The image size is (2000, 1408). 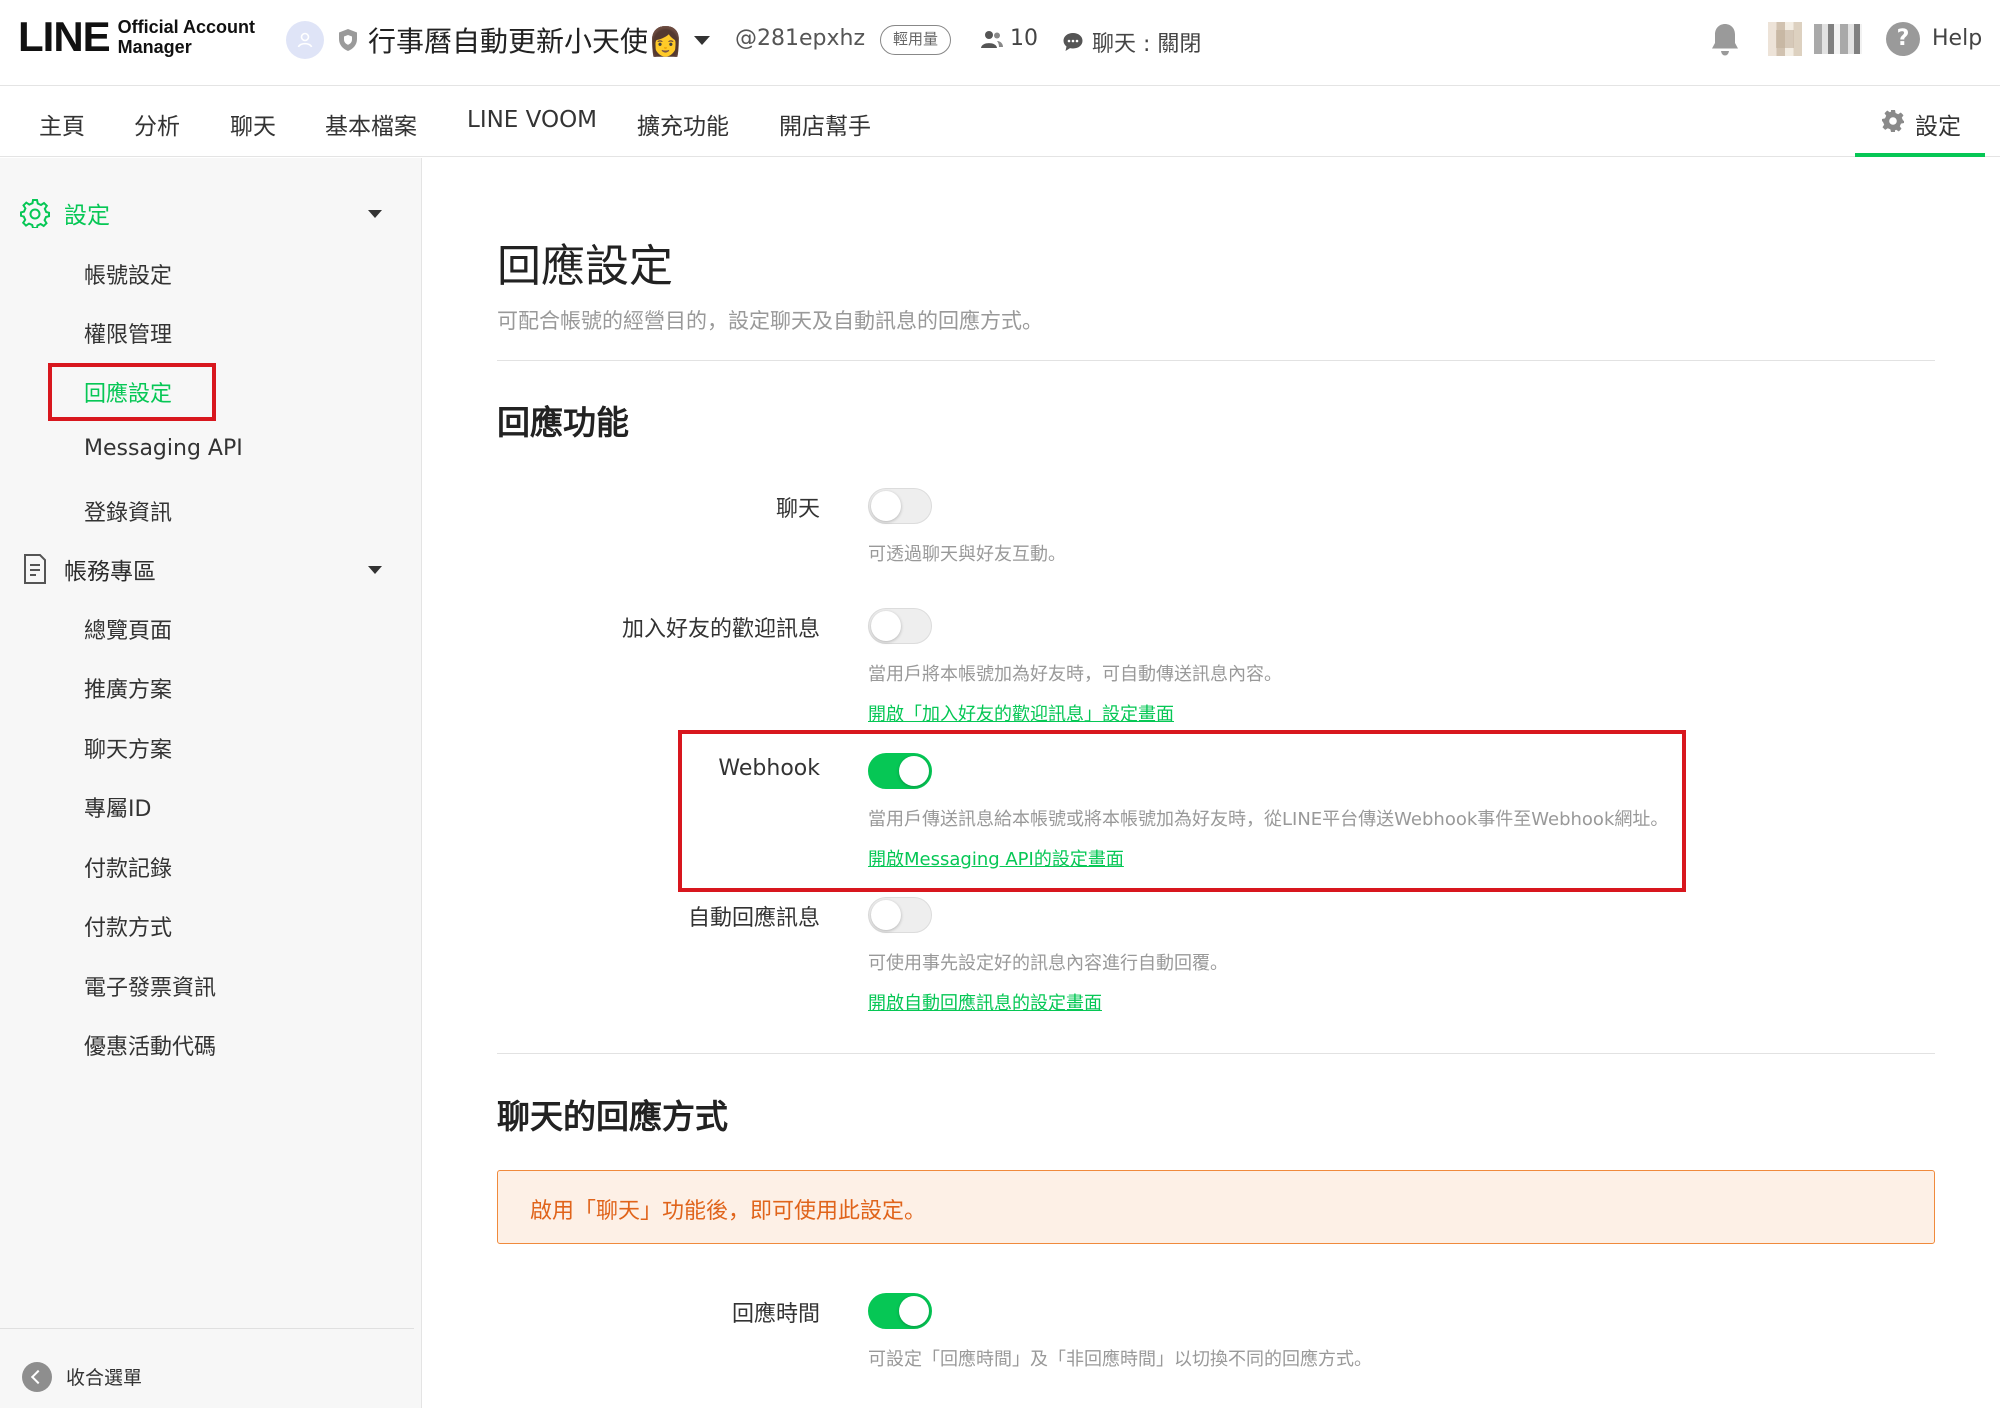 I want to click on tab-home: 主頁, so click(x=62, y=124).